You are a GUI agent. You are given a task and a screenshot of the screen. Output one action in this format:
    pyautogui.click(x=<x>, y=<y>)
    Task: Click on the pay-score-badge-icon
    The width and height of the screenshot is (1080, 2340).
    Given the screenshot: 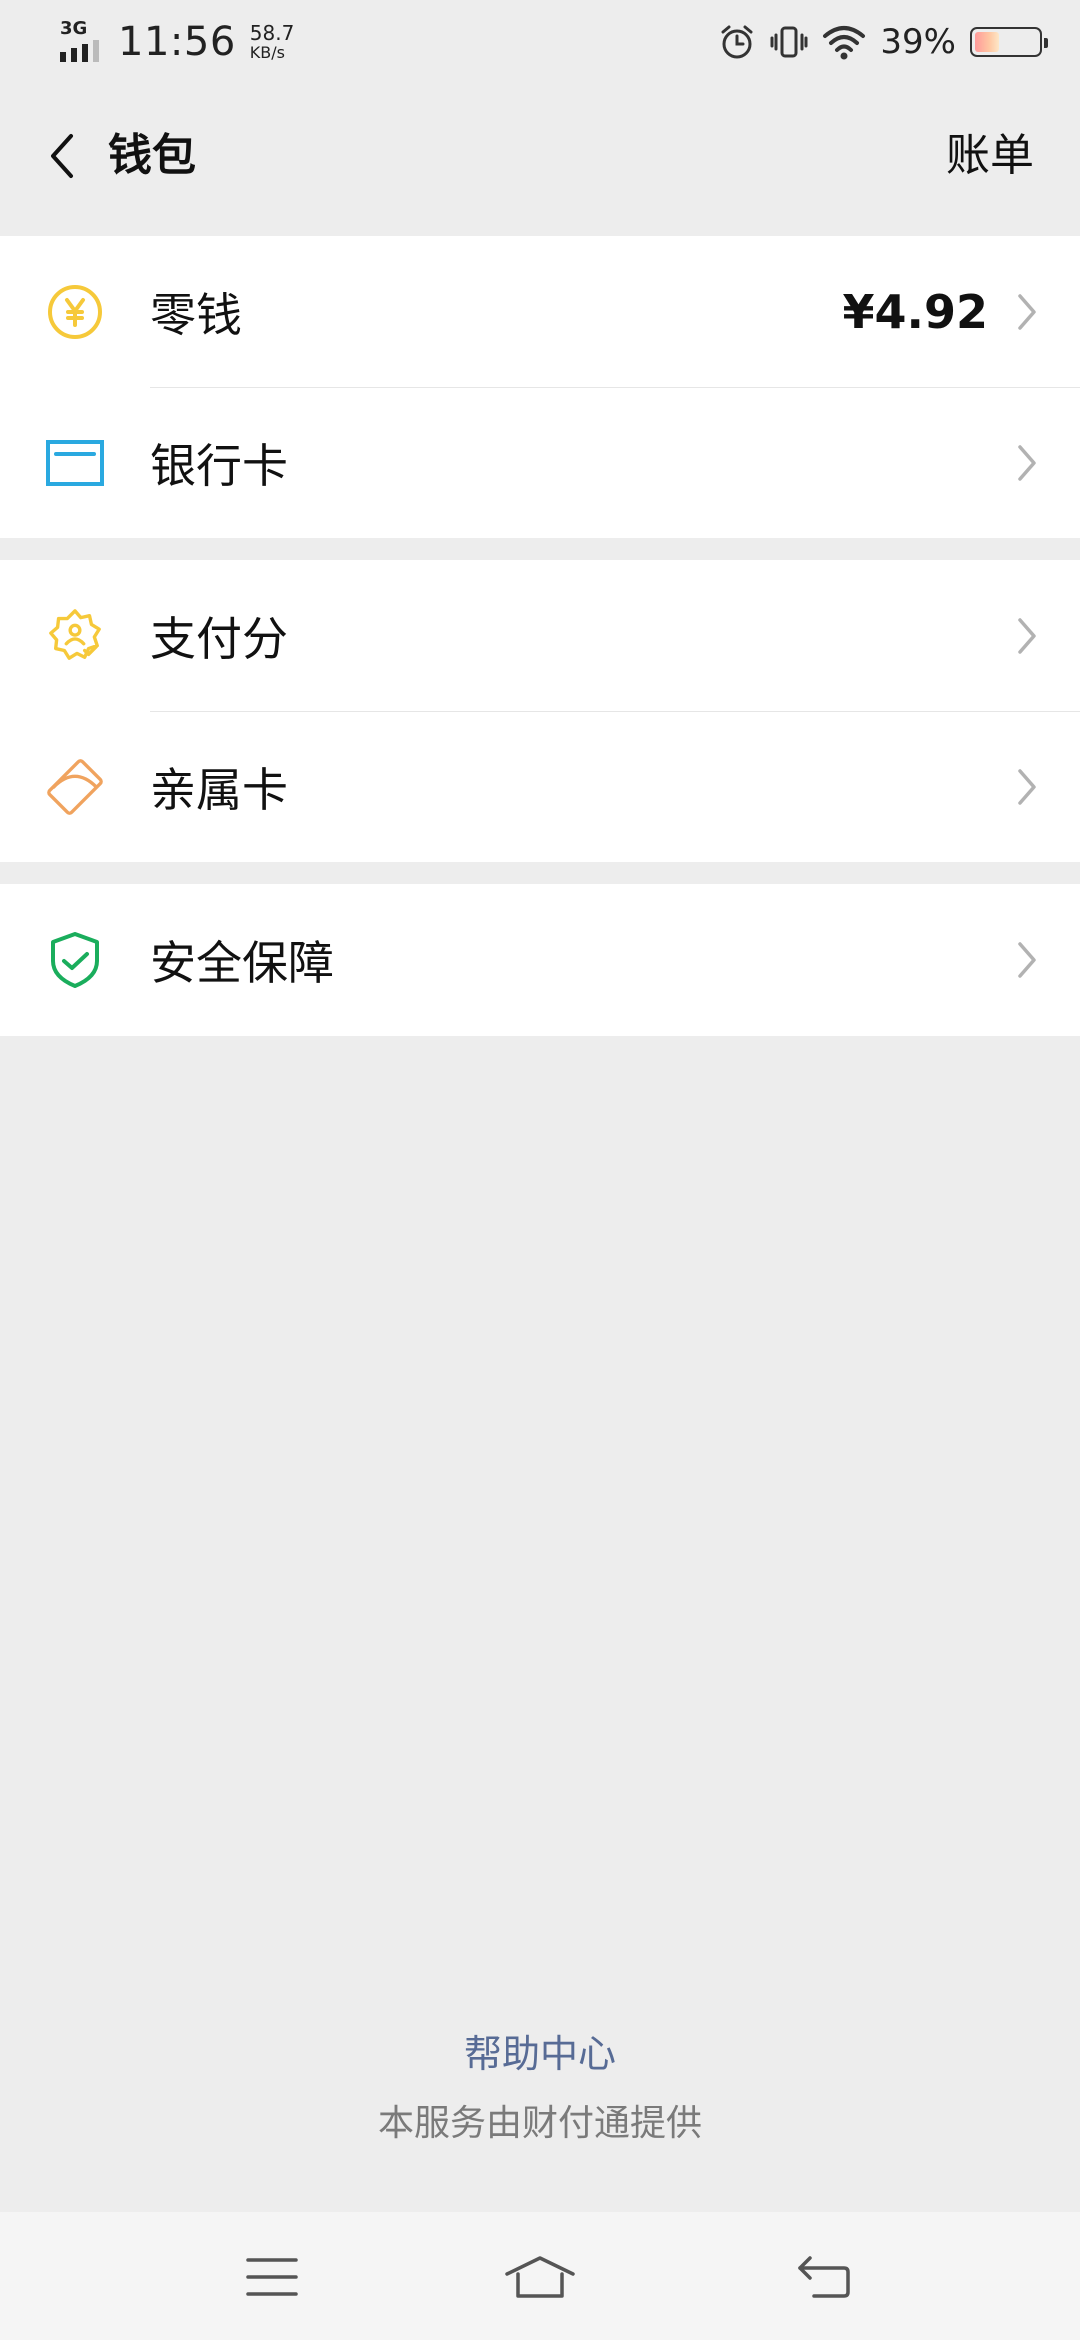 What is the action you would take?
    pyautogui.click(x=75, y=636)
    